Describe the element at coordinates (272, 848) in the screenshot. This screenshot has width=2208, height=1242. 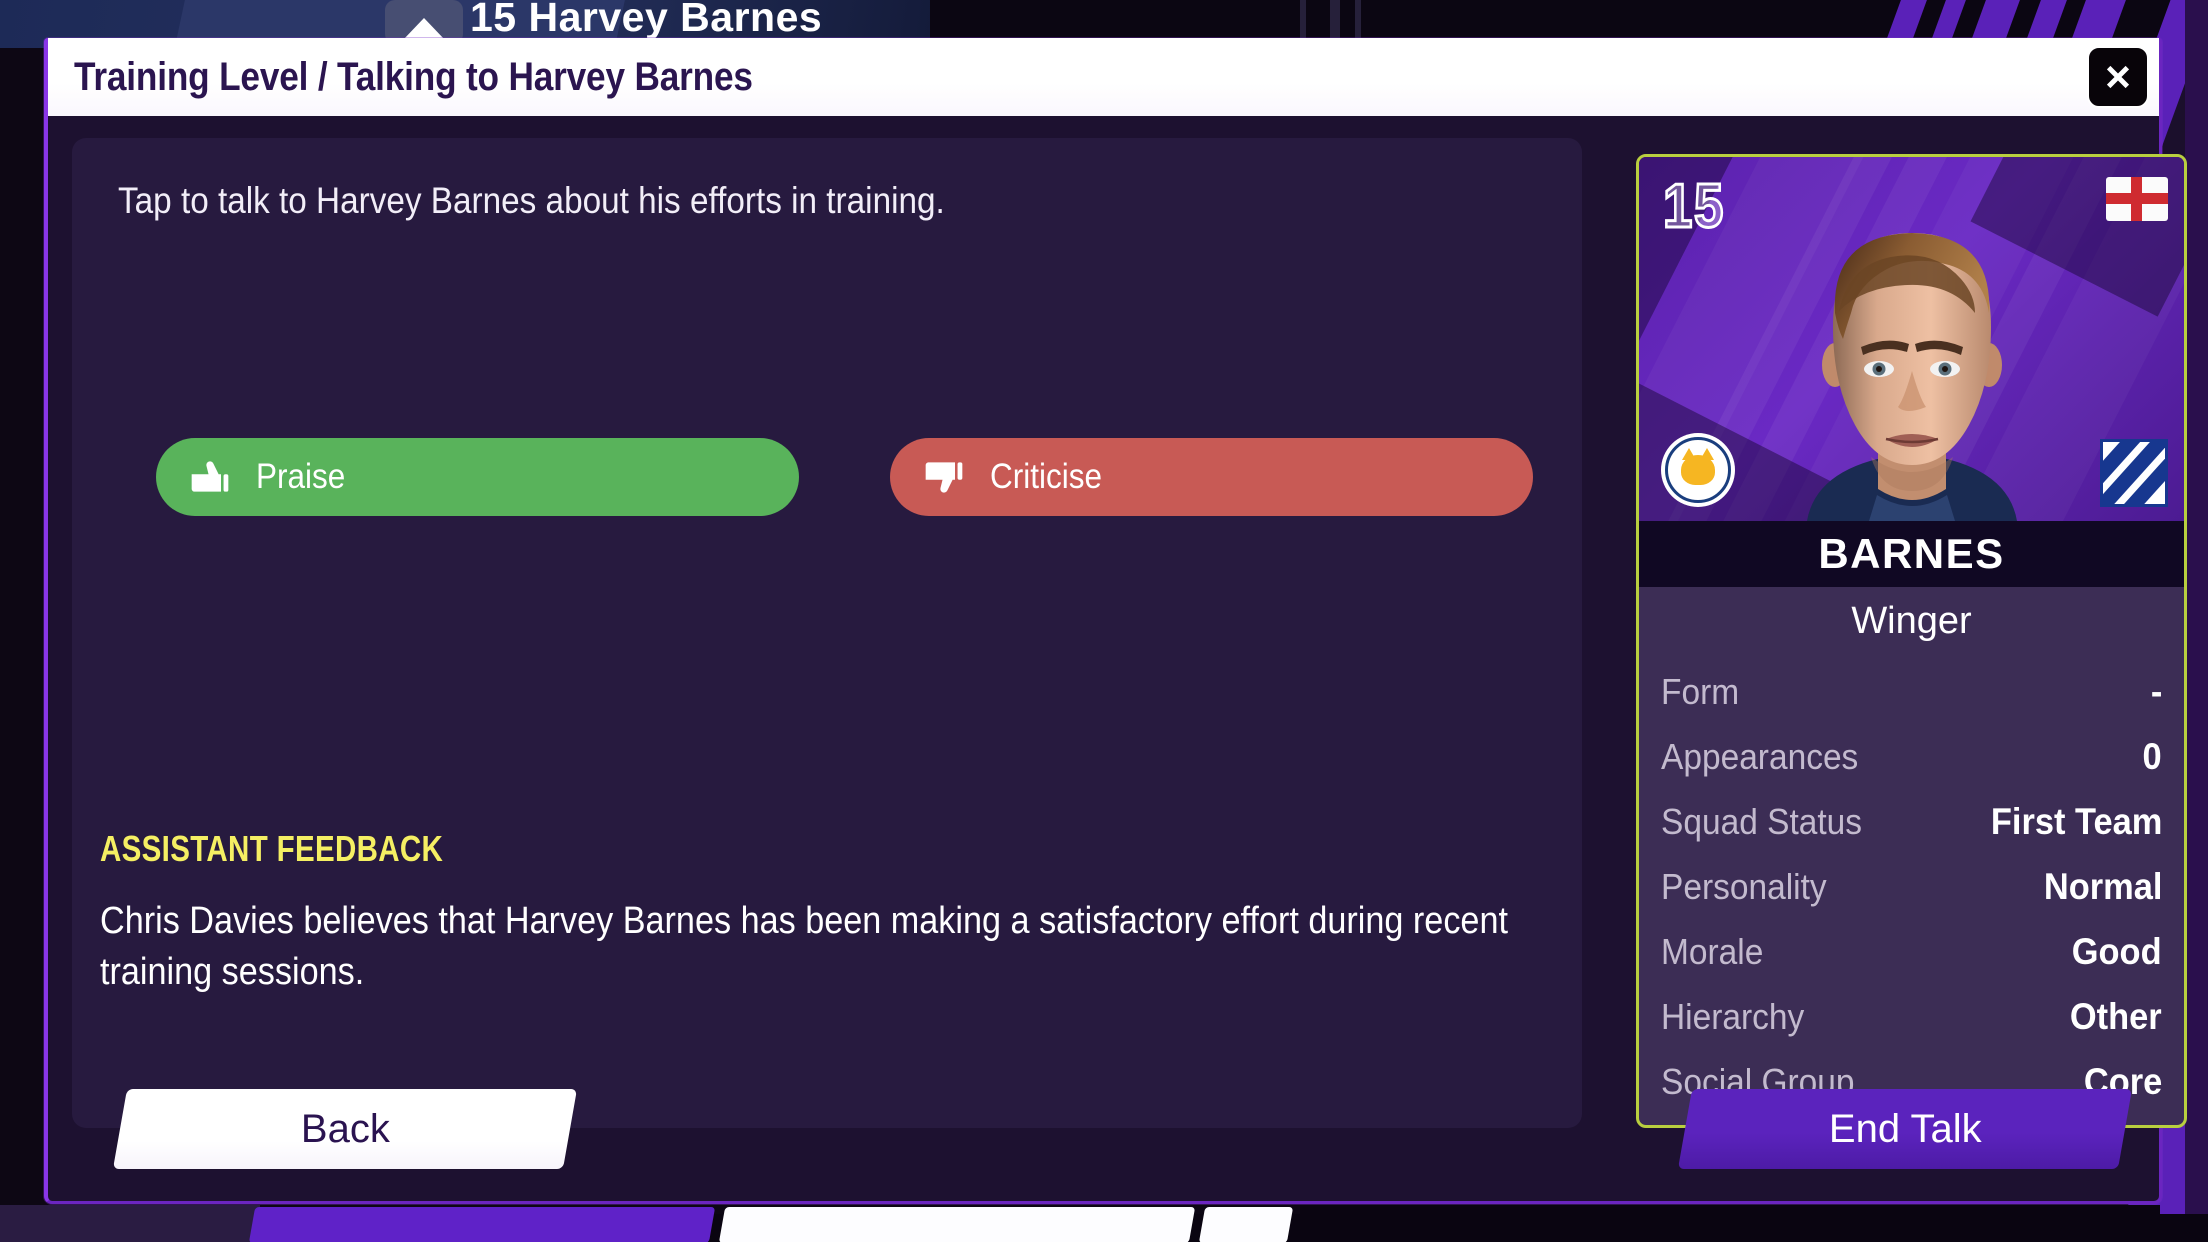
I see `assistant-feedback-heading: ASSISTANT FEEDBACK` at that location.